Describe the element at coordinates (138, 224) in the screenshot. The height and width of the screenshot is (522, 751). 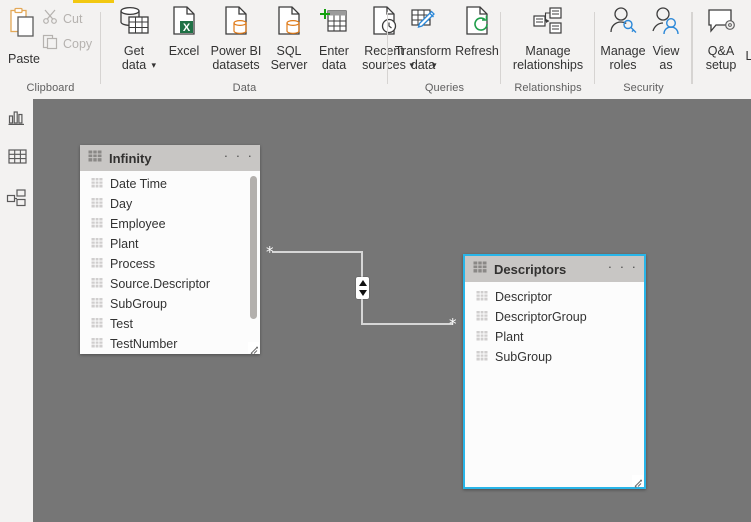
I see `field-label: Employee` at that location.